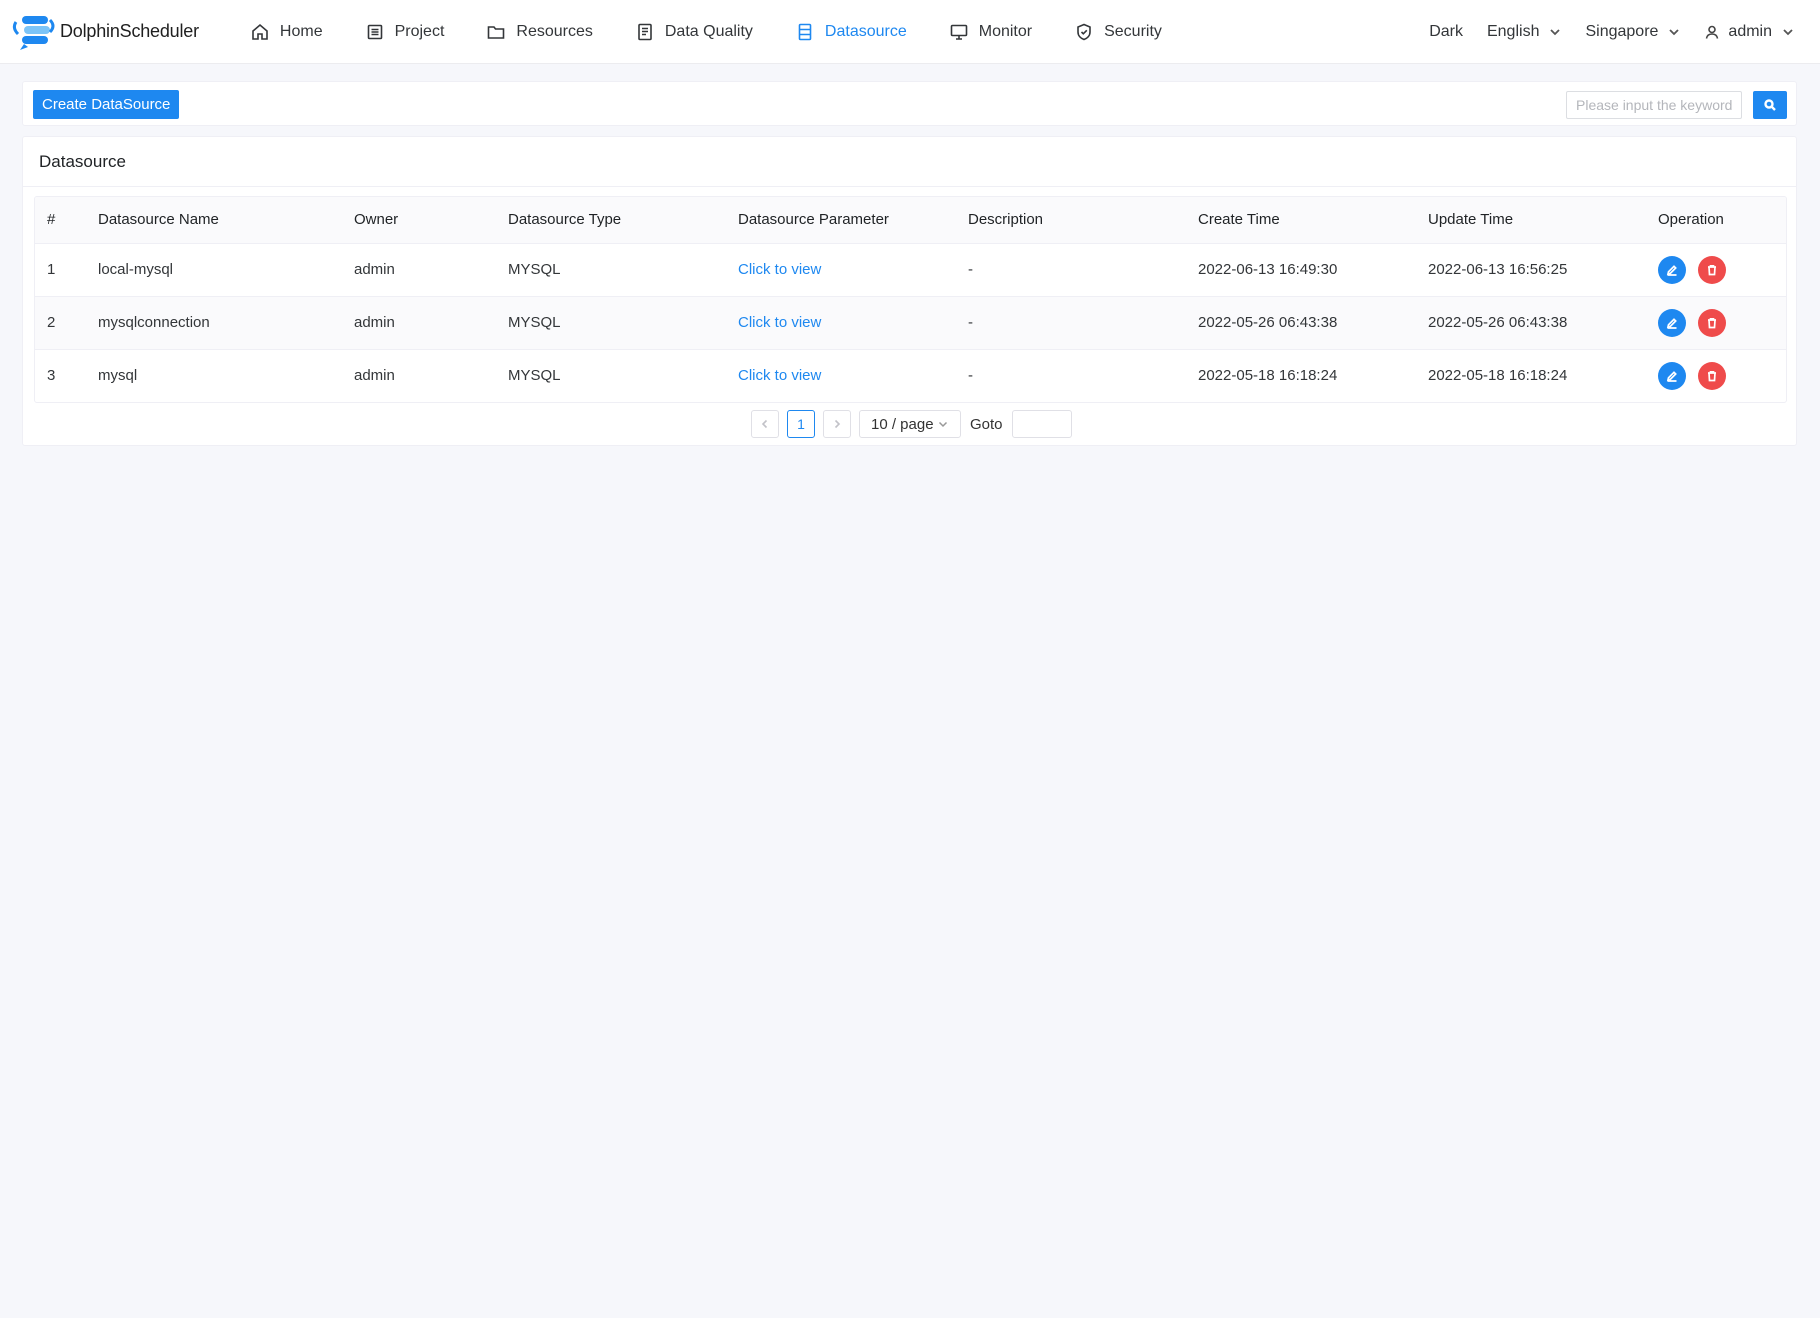 The image size is (1820, 1318). Describe the element at coordinates (260, 31) in the screenshot. I see `home-icon` at that location.